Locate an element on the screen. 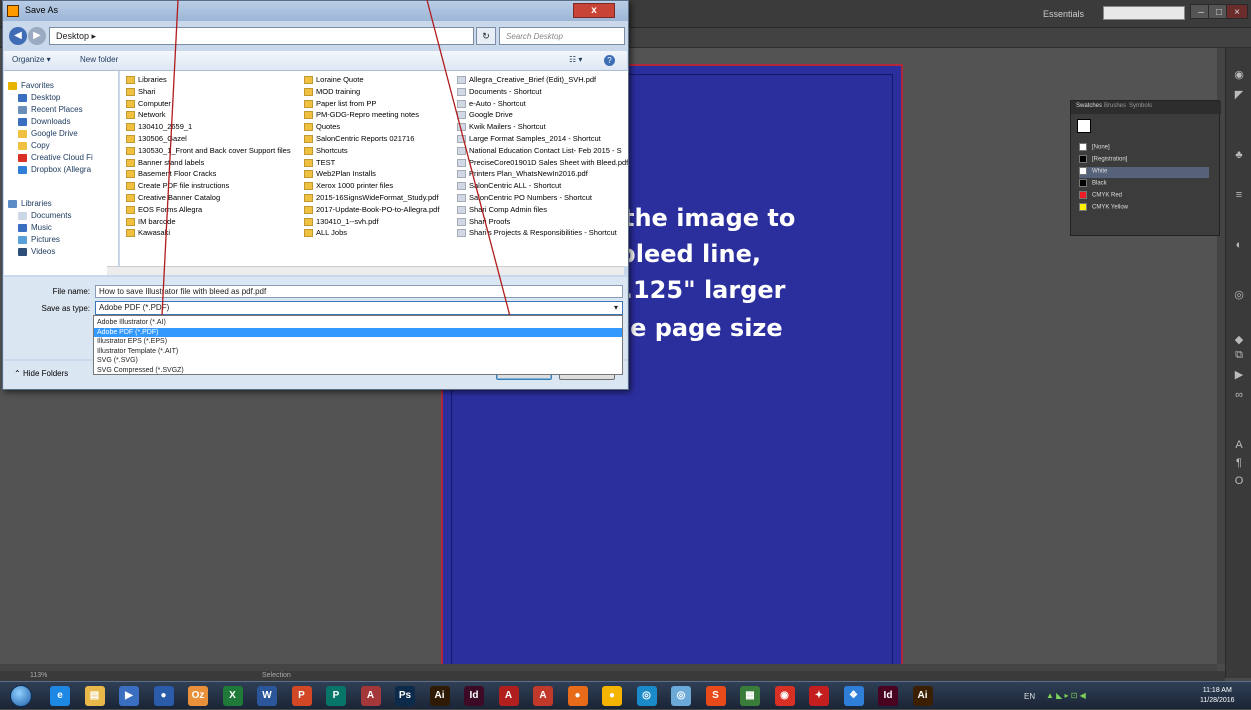  swatch-row: CMYK Yellow is located at coordinates (1144, 208).